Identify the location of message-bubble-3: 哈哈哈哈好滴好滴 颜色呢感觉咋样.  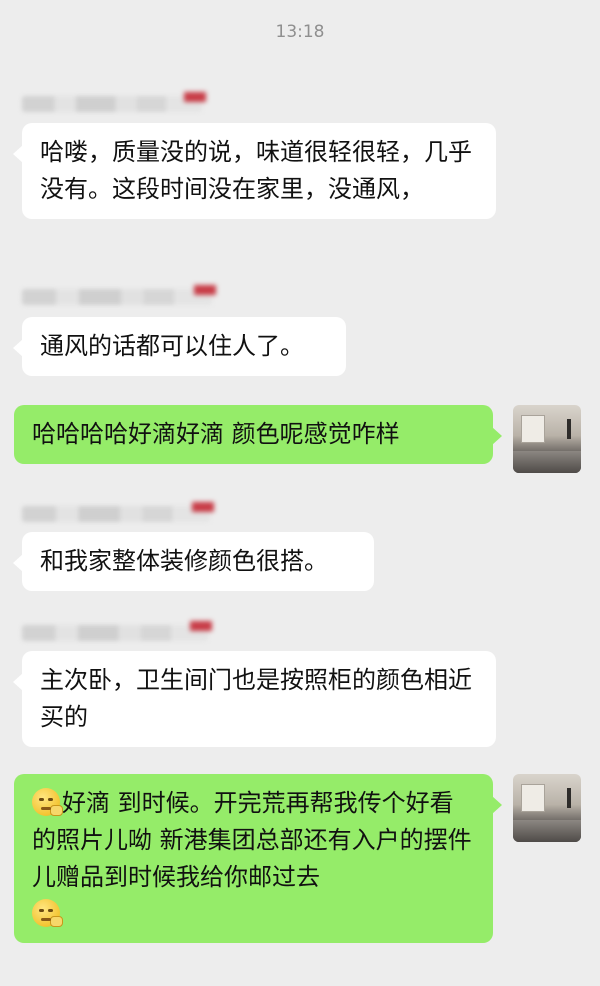
(258, 434).